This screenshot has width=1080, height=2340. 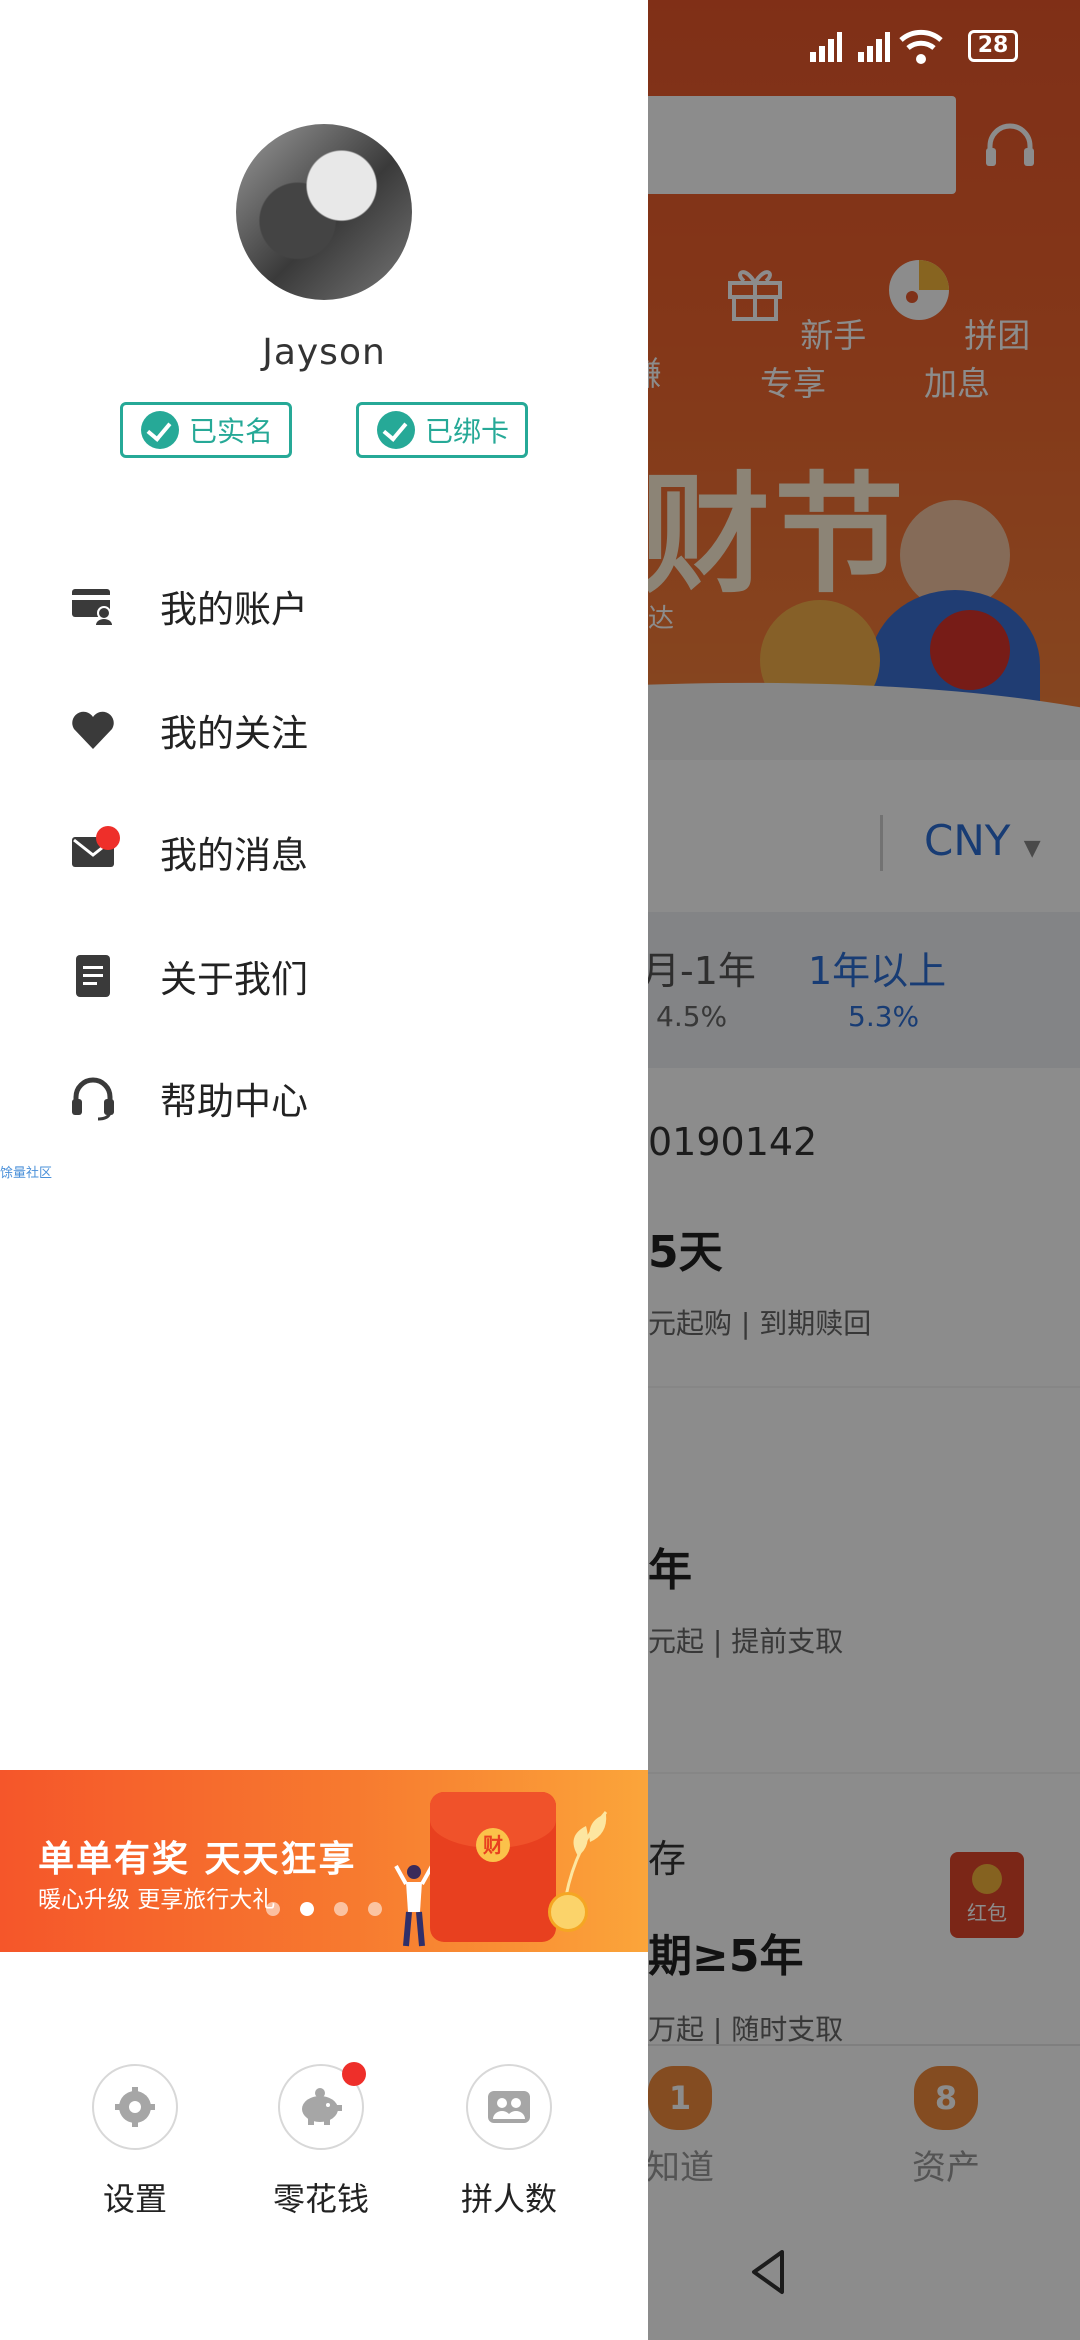 I want to click on menu-item-about: 关于我们, so click(x=324, y=976).